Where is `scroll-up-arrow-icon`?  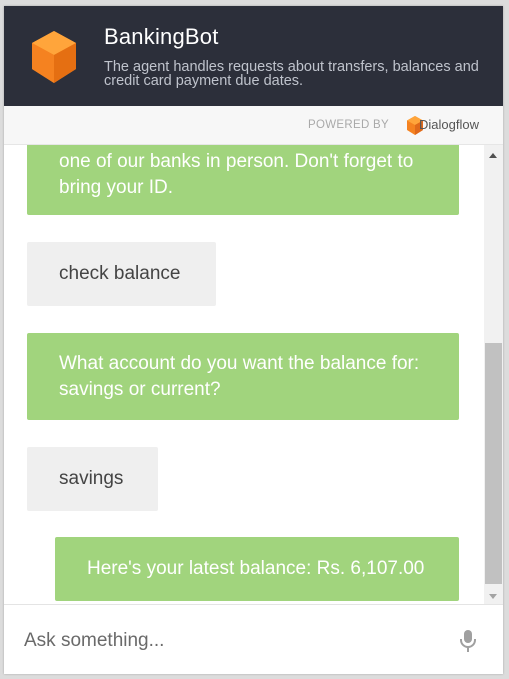 scroll-up-arrow-icon is located at coordinates (493, 155).